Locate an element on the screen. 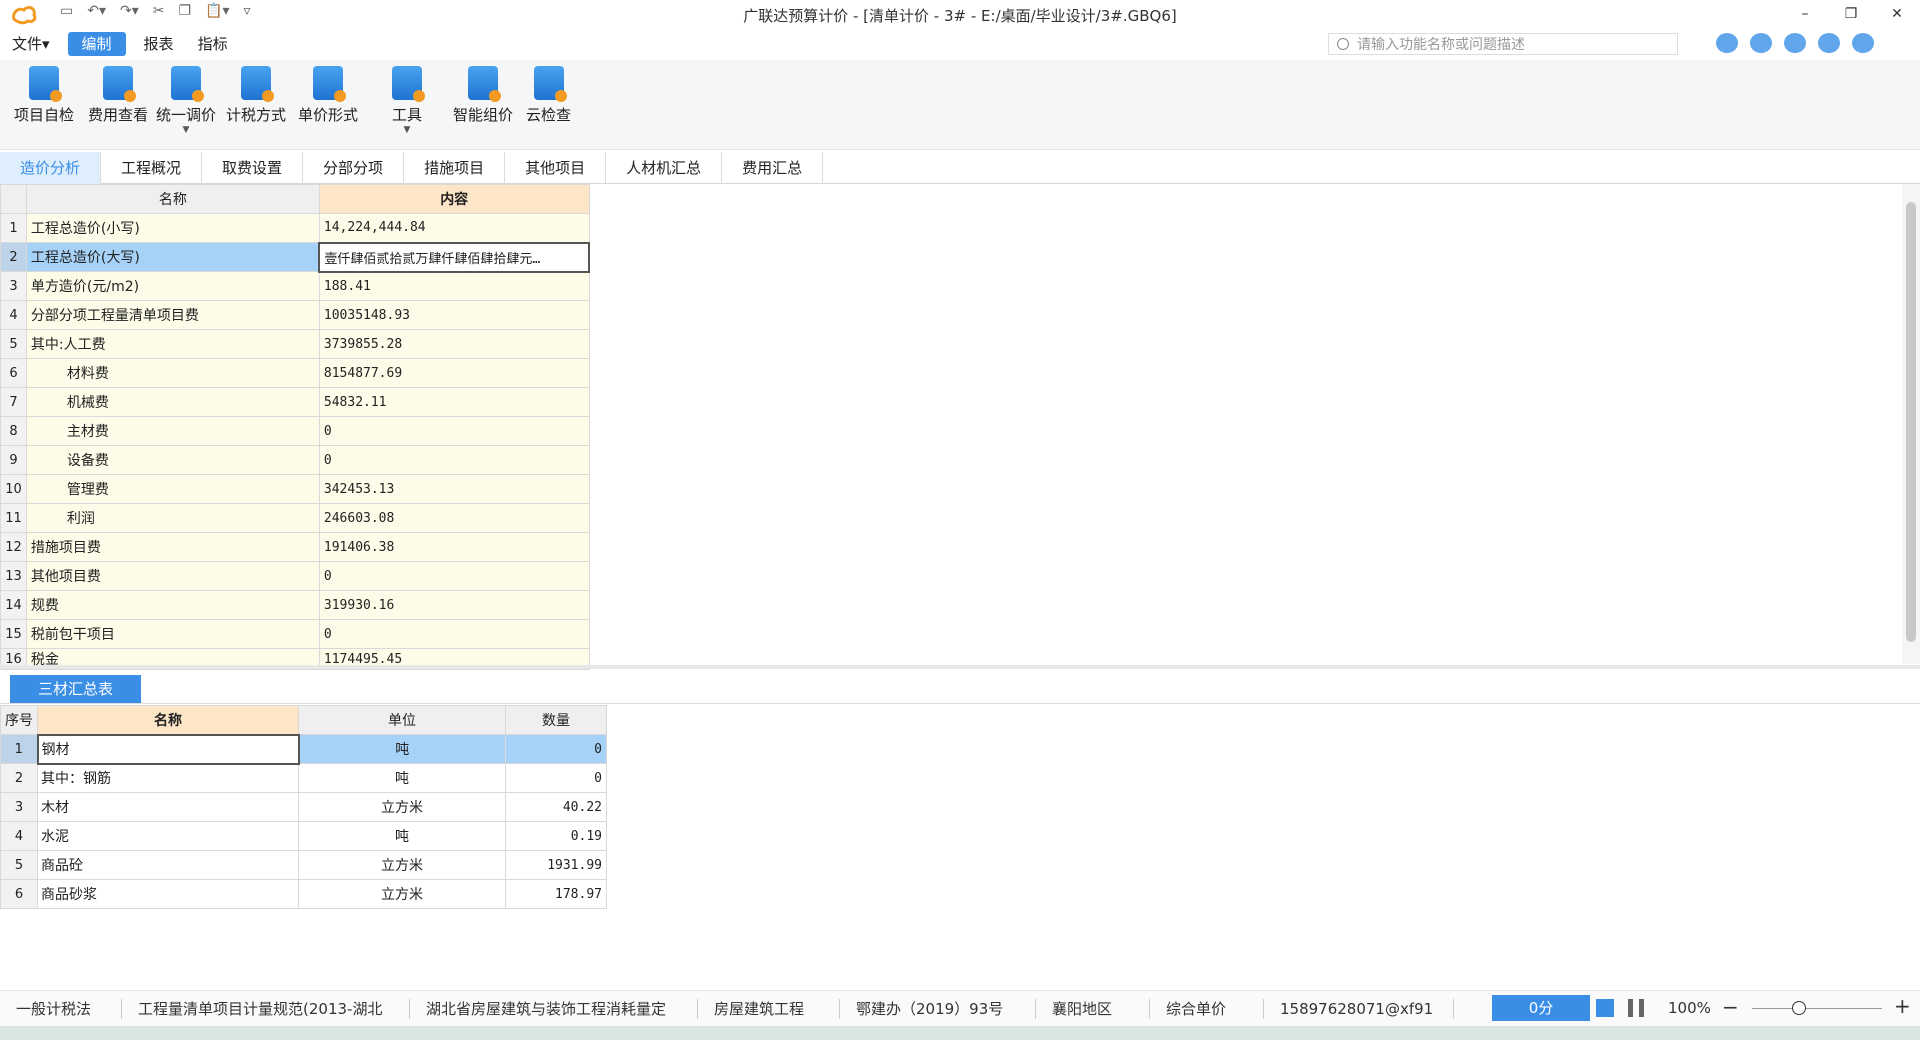 This screenshot has width=1920, height=1040. cell-quantity: 0.19 is located at coordinates (556, 836).